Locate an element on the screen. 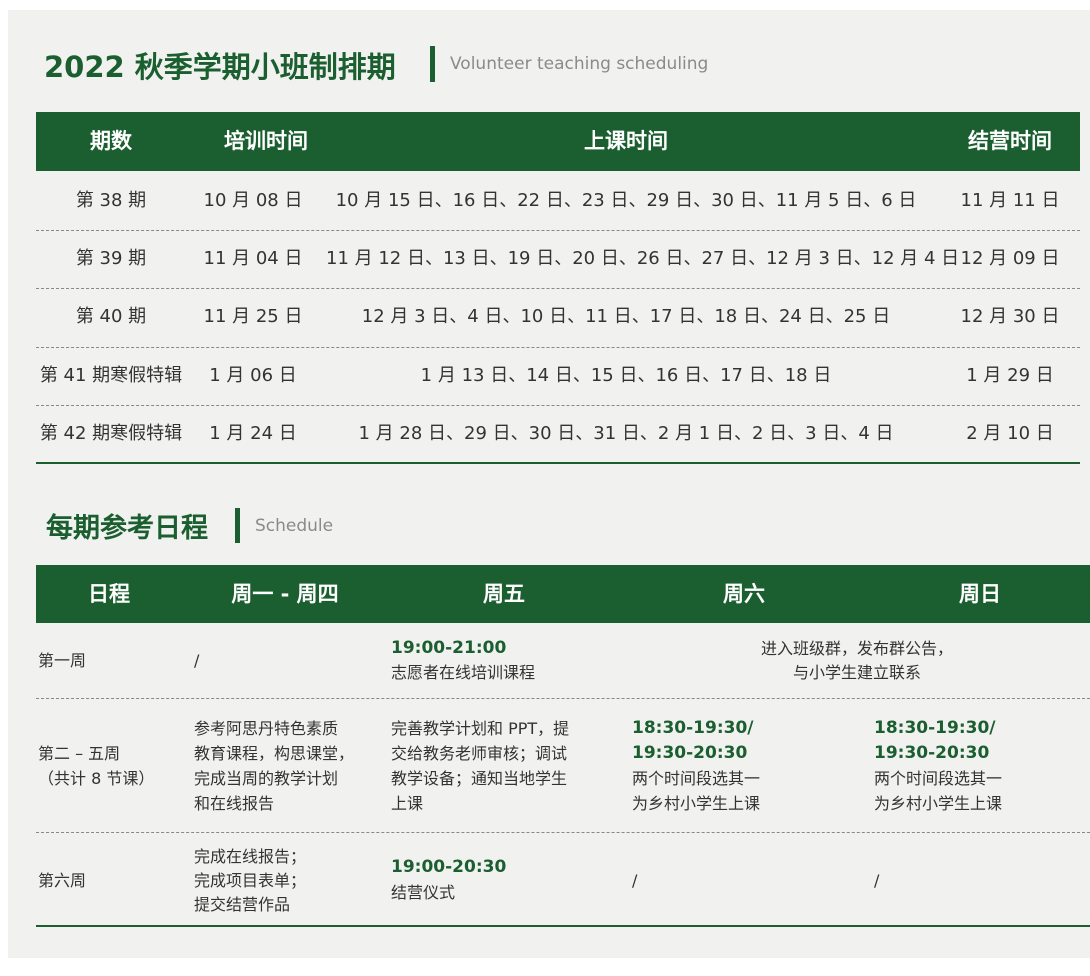  header-fri: 周五 is located at coordinates (504, 594).